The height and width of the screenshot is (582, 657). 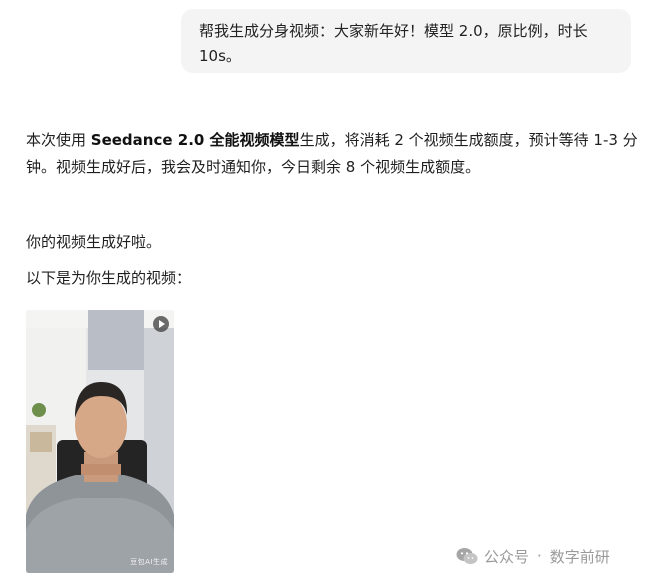 What do you see at coordinates (507, 556) in the screenshot?
I see `account-type-label: 公众号` at bounding box center [507, 556].